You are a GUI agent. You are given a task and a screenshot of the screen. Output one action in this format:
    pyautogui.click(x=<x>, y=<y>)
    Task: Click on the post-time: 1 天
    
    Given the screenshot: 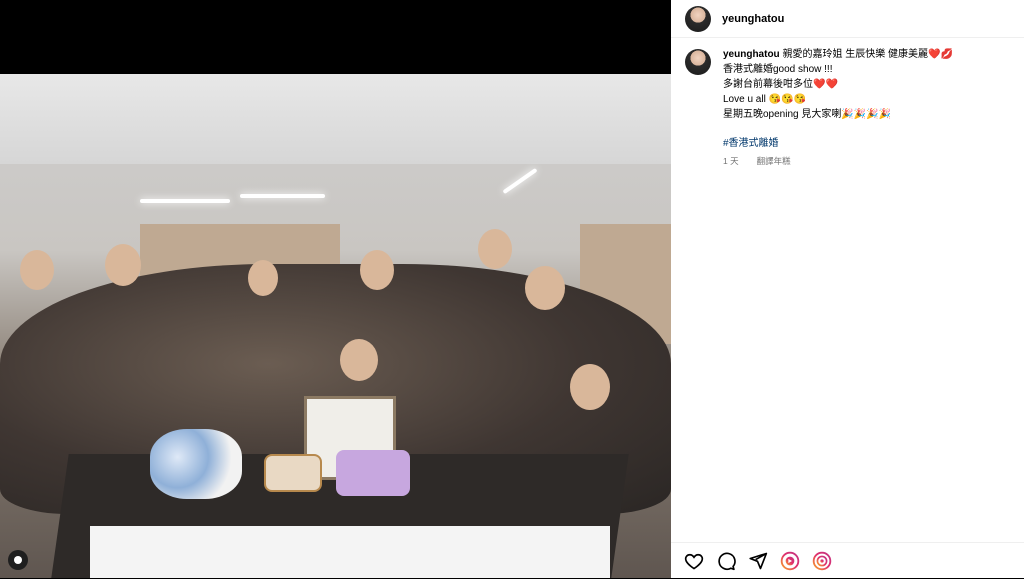 What is the action you would take?
    pyautogui.click(x=731, y=161)
    